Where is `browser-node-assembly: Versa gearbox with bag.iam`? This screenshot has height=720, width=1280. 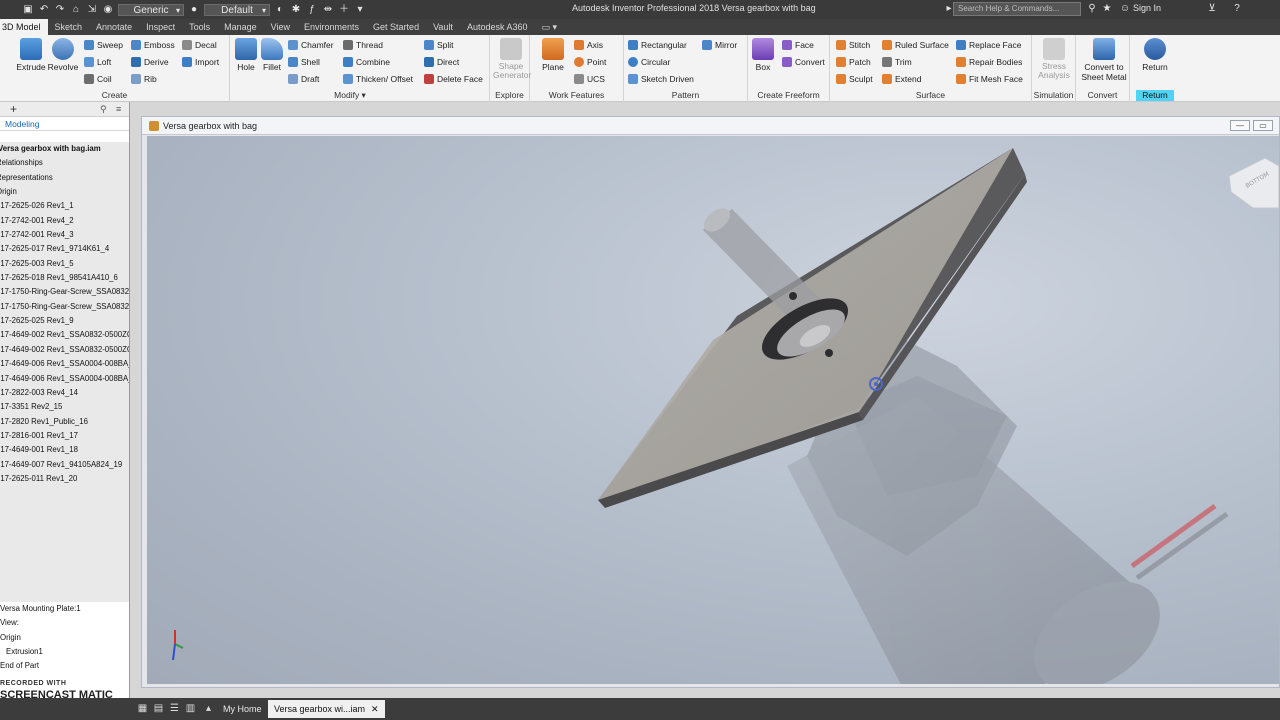
browser-node-assembly: Versa gearbox with bag.iam is located at coordinates (64, 149).